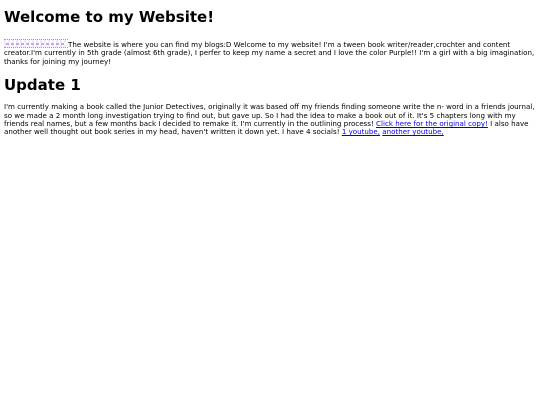 The height and width of the screenshot is (405, 540). I want to click on page-title: Welcome to my Website!, so click(109, 17).